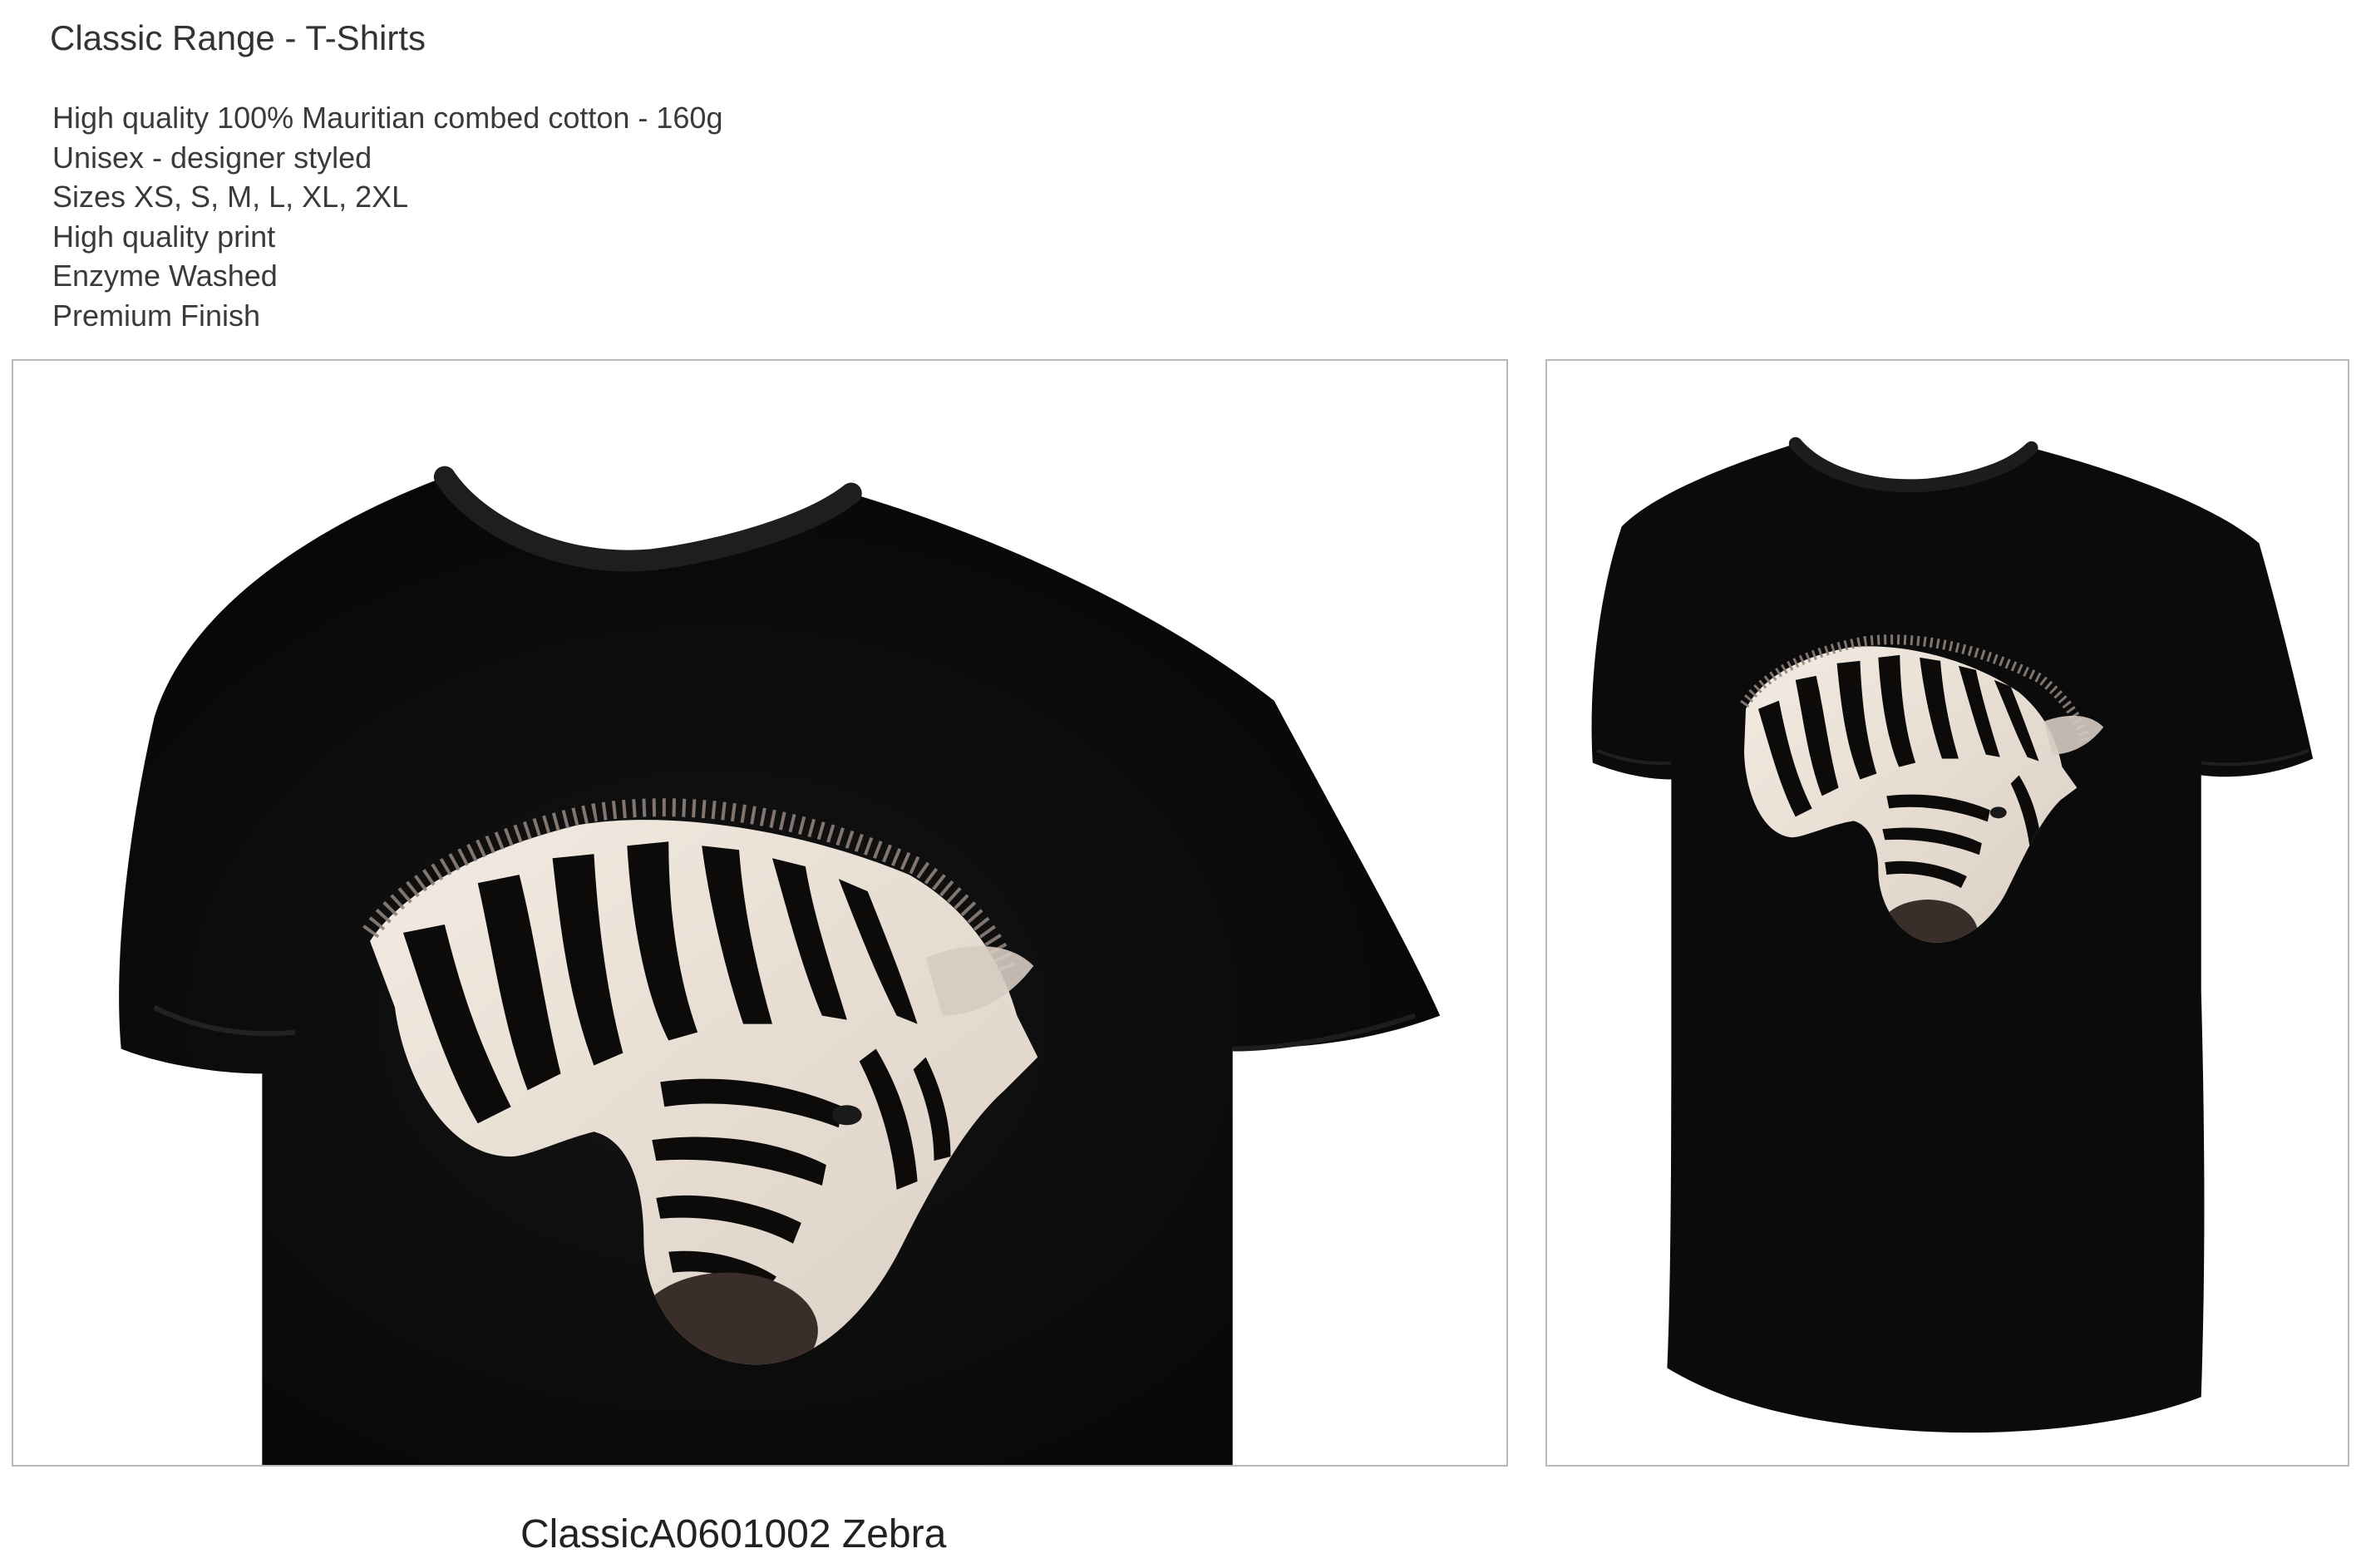 The image size is (2361, 1568). What do you see at coordinates (165, 276) in the screenshot?
I see `feature-item: Enzyme Washed` at bounding box center [165, 276].